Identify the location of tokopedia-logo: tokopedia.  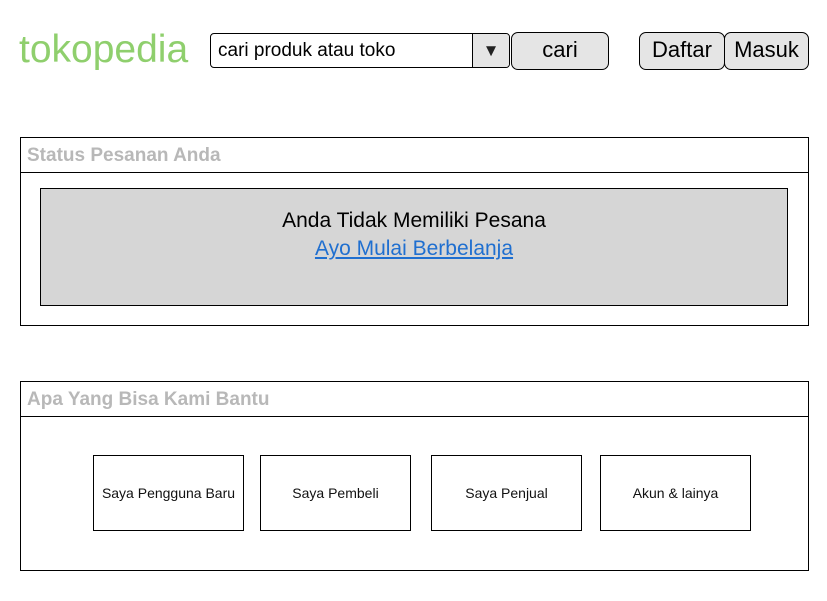
(103, 50).